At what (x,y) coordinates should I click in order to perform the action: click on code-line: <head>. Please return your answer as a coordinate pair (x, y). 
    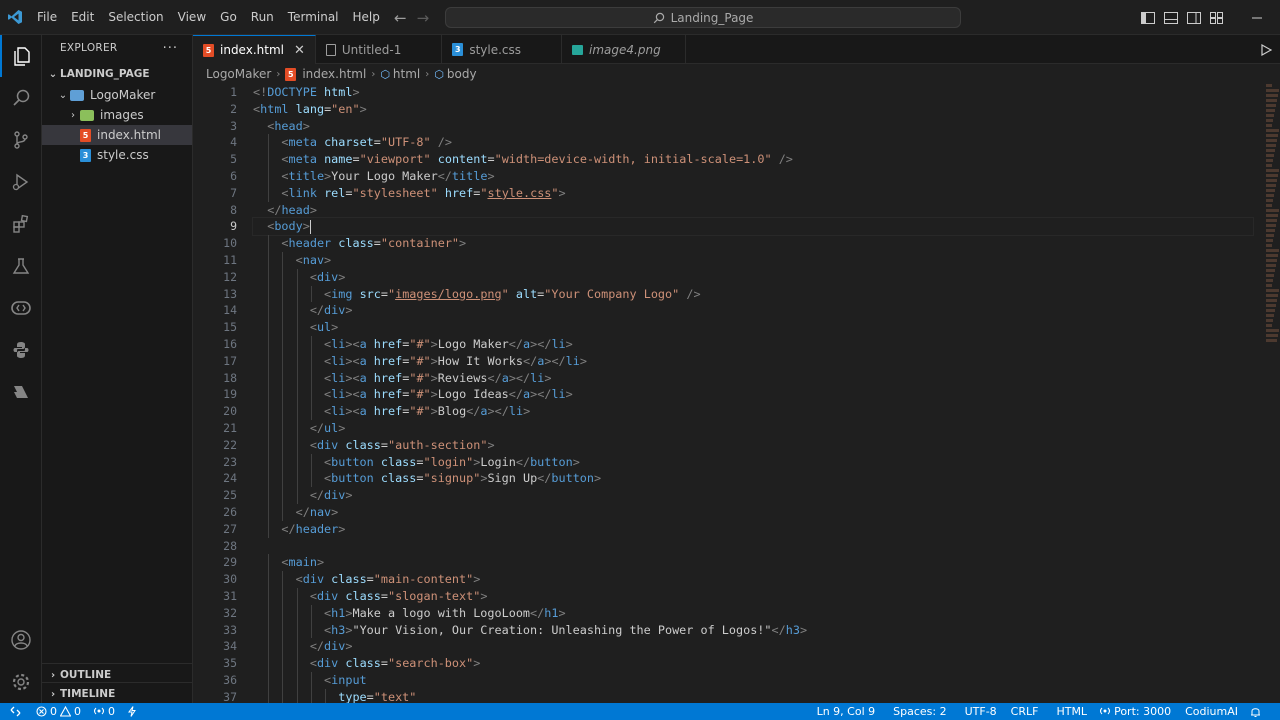
    Looking at the image, I should click on (753, 126).